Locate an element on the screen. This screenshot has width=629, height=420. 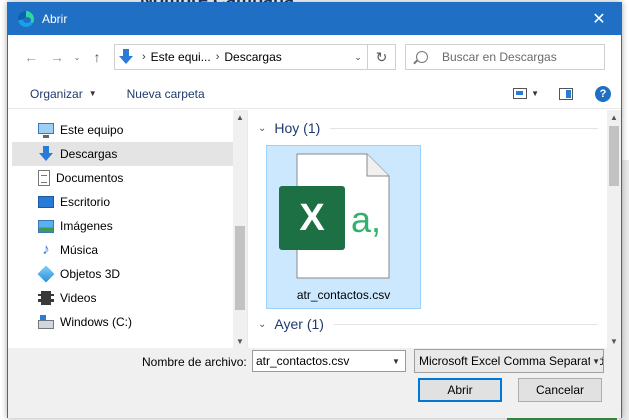
tree-item-videos: Videos is located at coordinates (122, 298).